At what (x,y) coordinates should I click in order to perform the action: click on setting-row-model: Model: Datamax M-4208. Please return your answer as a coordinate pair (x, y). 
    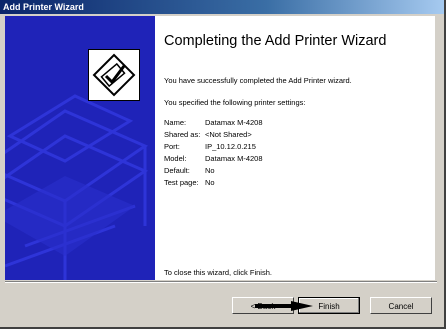
    Looking at the image, I should click on (213, 159).